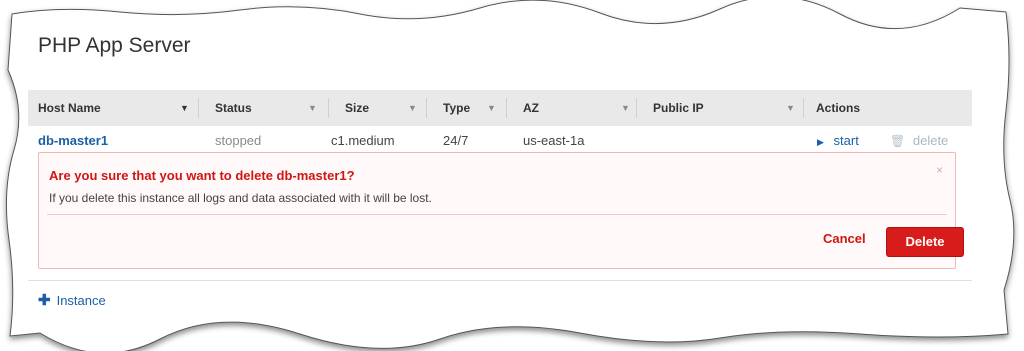  I want to click on column-label: Host Name, so click(69, 108).